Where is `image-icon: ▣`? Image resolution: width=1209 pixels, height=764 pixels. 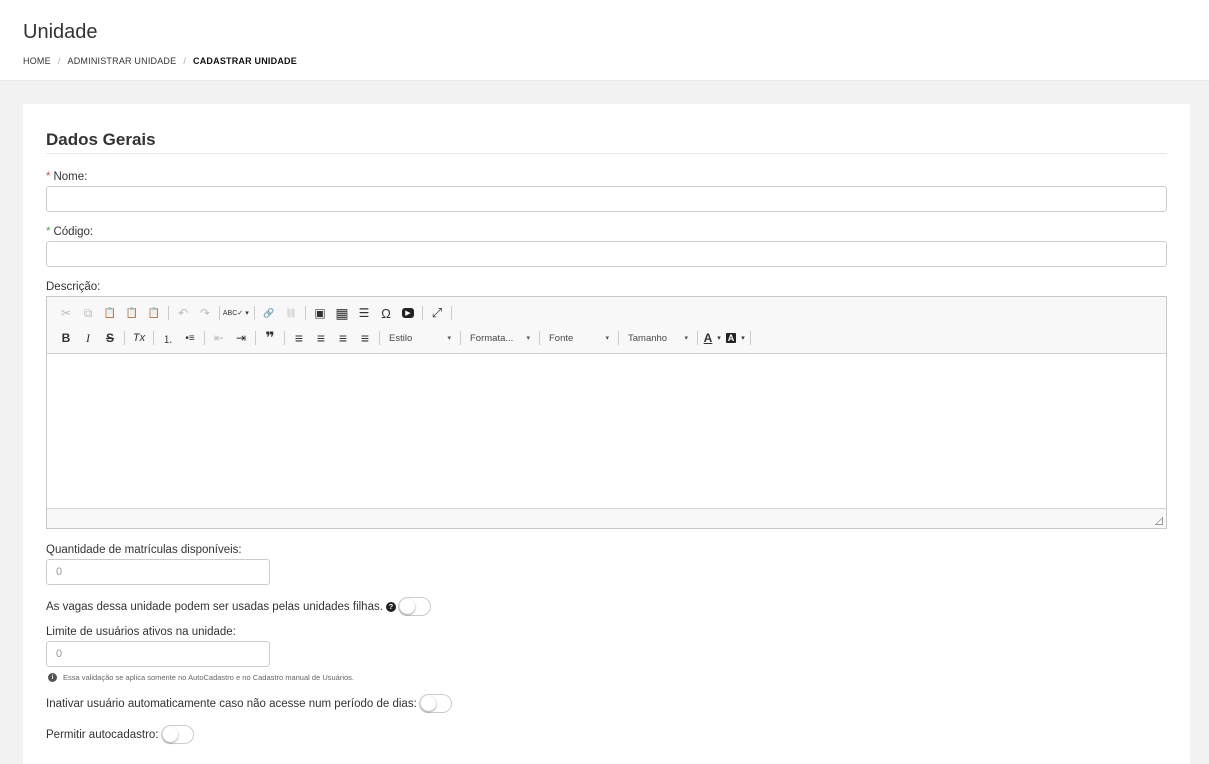 image-icon: ▣ is located at coordinates (320, 313).